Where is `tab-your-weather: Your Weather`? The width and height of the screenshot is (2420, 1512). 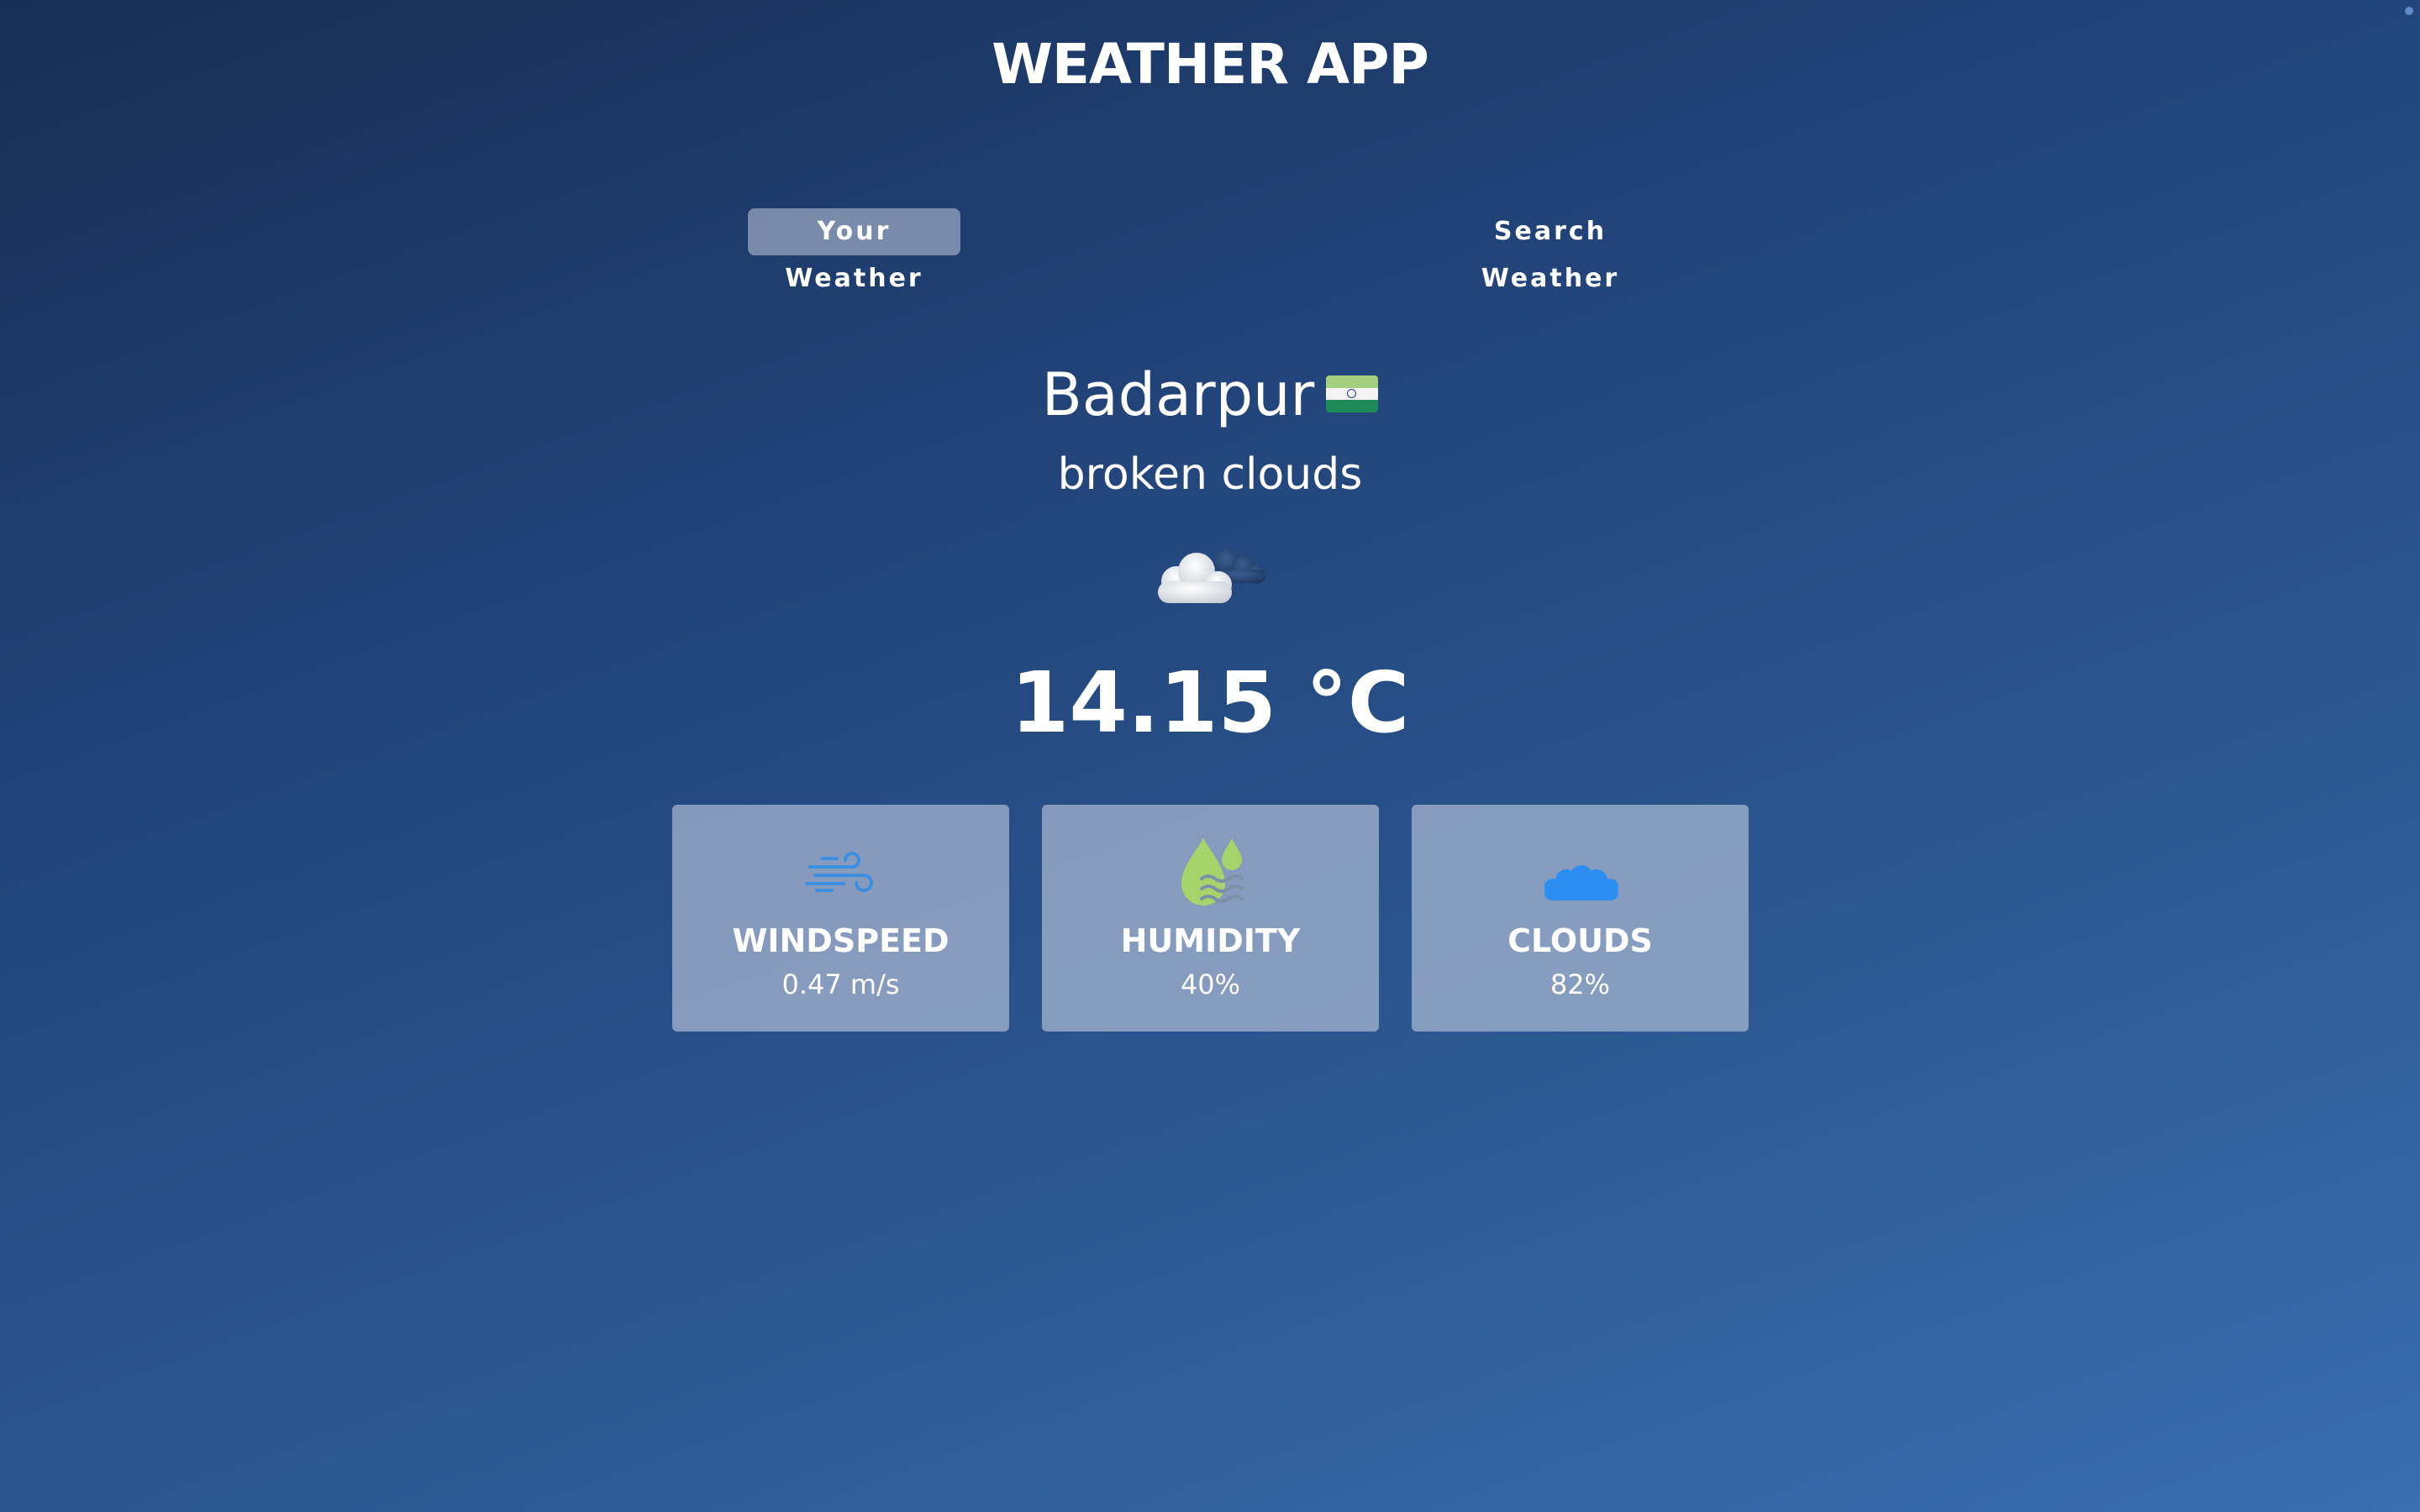
tab-your-weather: Your Weather is located at coordinates (854, 250).